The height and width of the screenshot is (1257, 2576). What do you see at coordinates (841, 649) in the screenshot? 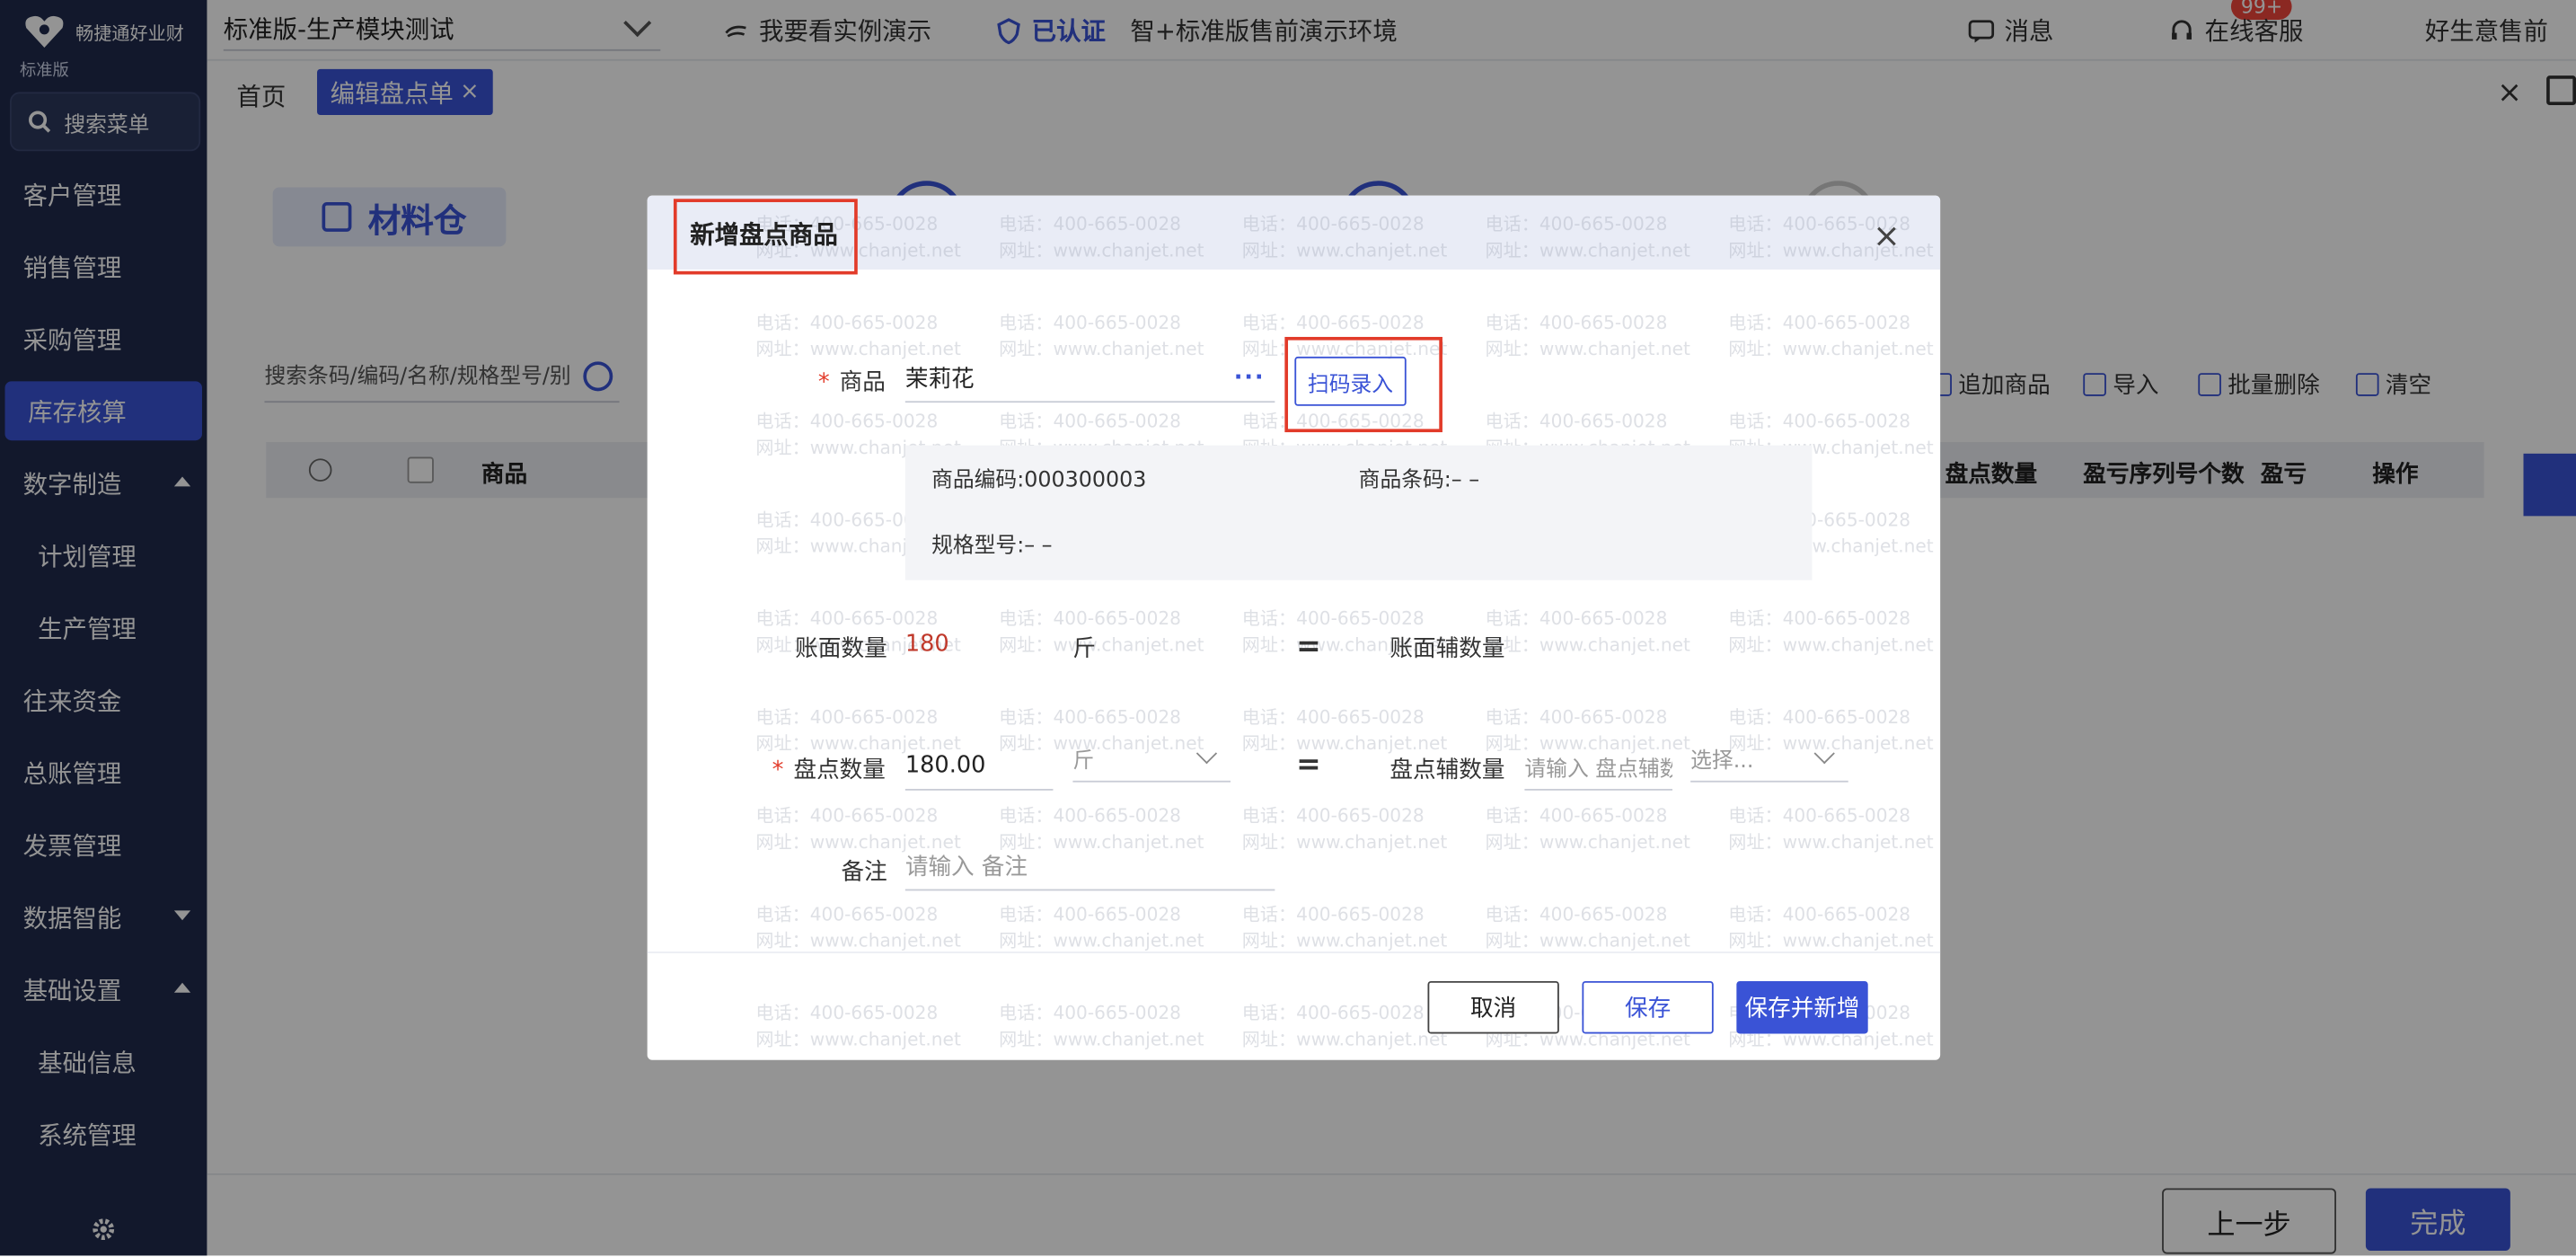
I see `book-qty-label: 账面数量` at bounding box center [841, 649].